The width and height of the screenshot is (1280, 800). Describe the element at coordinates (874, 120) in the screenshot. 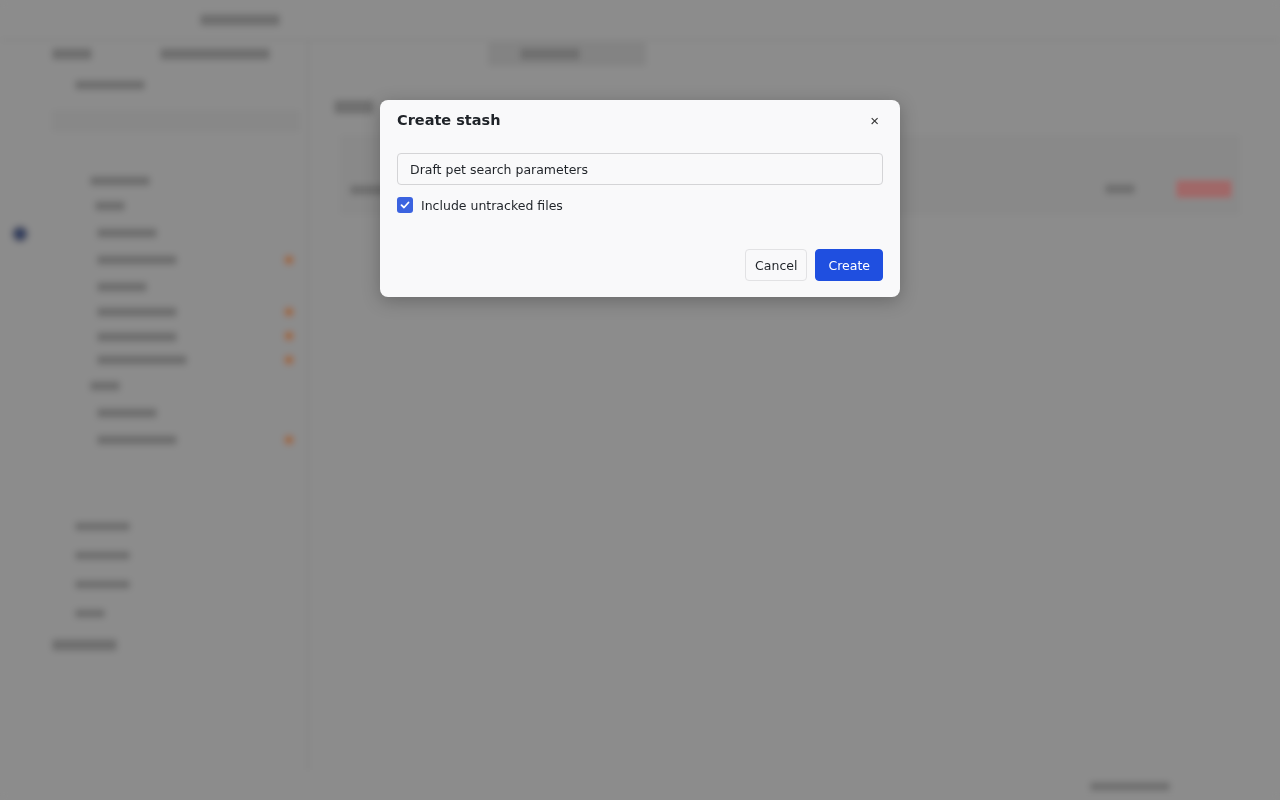

I see `close-button: ×` at that location.